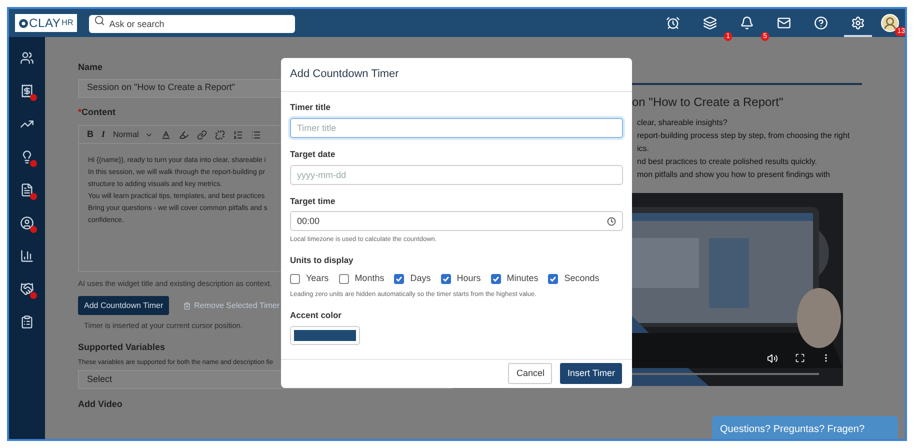 The width and height of the screenshot is (915, 448). I want to click on bold-button: B, so click(90, 135).